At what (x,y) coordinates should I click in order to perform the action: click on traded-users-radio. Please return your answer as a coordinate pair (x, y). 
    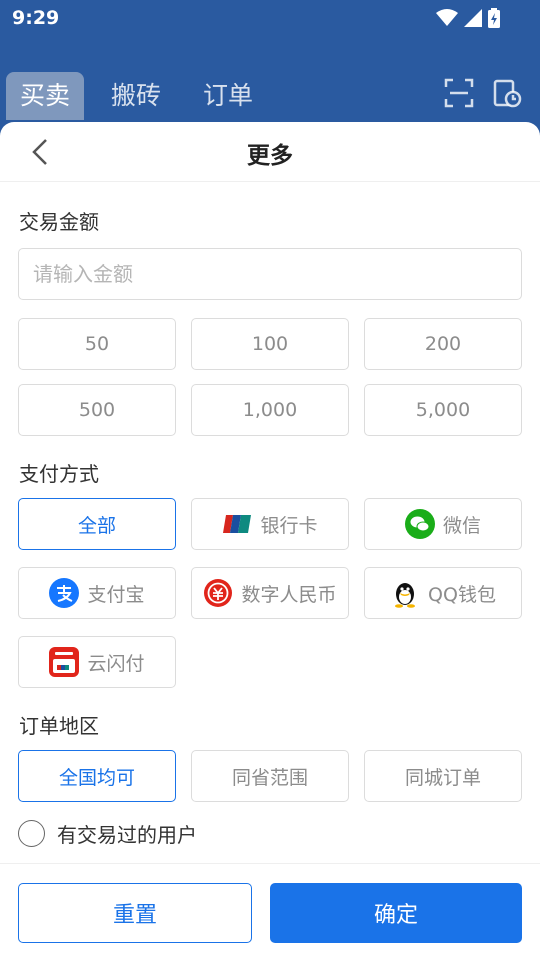
    Looking at the image, I should click on (31, 833).